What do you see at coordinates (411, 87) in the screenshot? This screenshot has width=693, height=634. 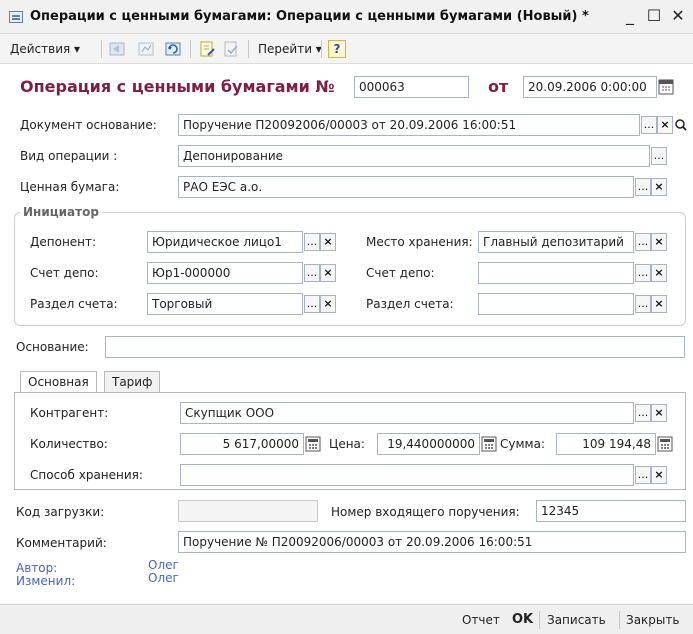 I see `document-number-field: 000063` at bounding box center [411, 87].